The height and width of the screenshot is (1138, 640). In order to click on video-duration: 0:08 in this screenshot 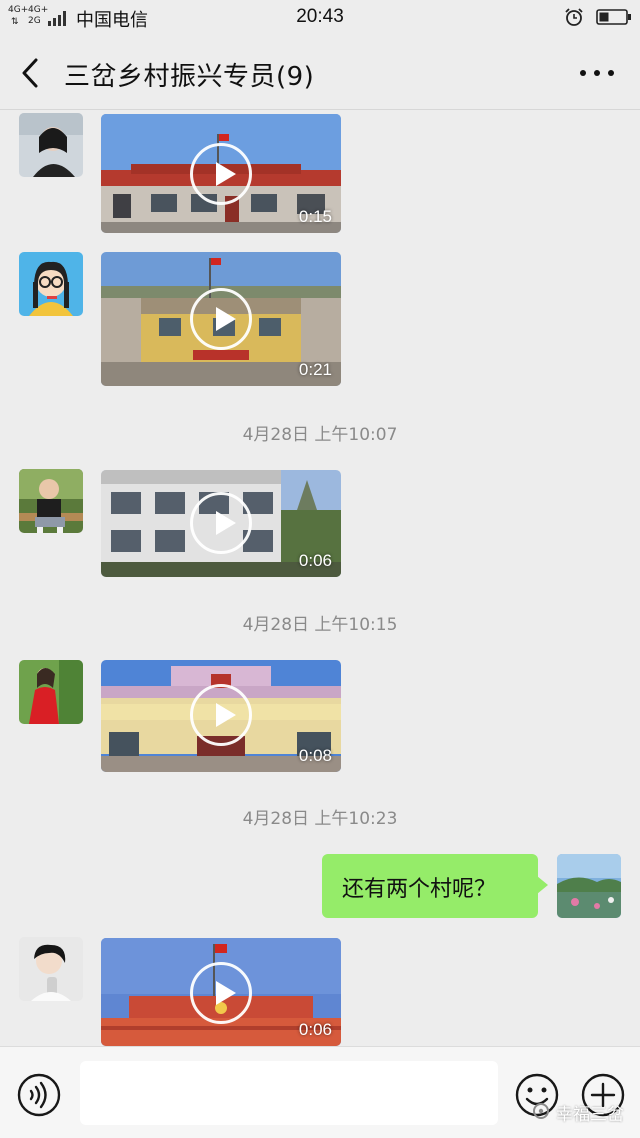, I will do `click(315, 755)`.